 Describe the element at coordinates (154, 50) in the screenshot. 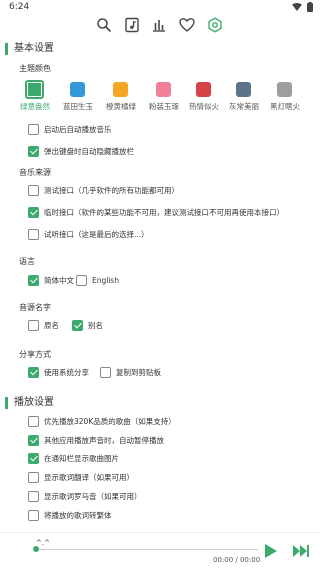

I see `basic-settings-header: 基本设置` at that location.